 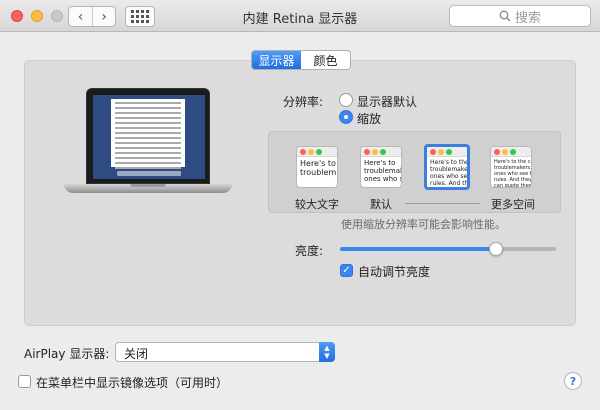 I want to click on tab-color: 颜色, so click(x=325, y=60).